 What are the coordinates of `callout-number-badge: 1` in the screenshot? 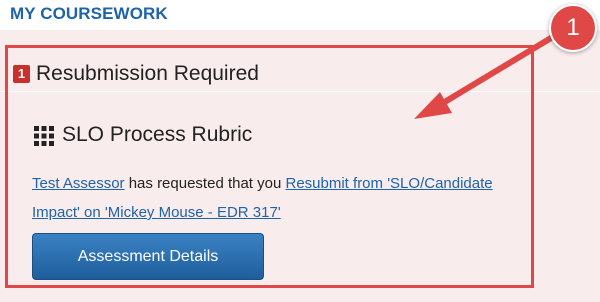 It's located at (573, 28).